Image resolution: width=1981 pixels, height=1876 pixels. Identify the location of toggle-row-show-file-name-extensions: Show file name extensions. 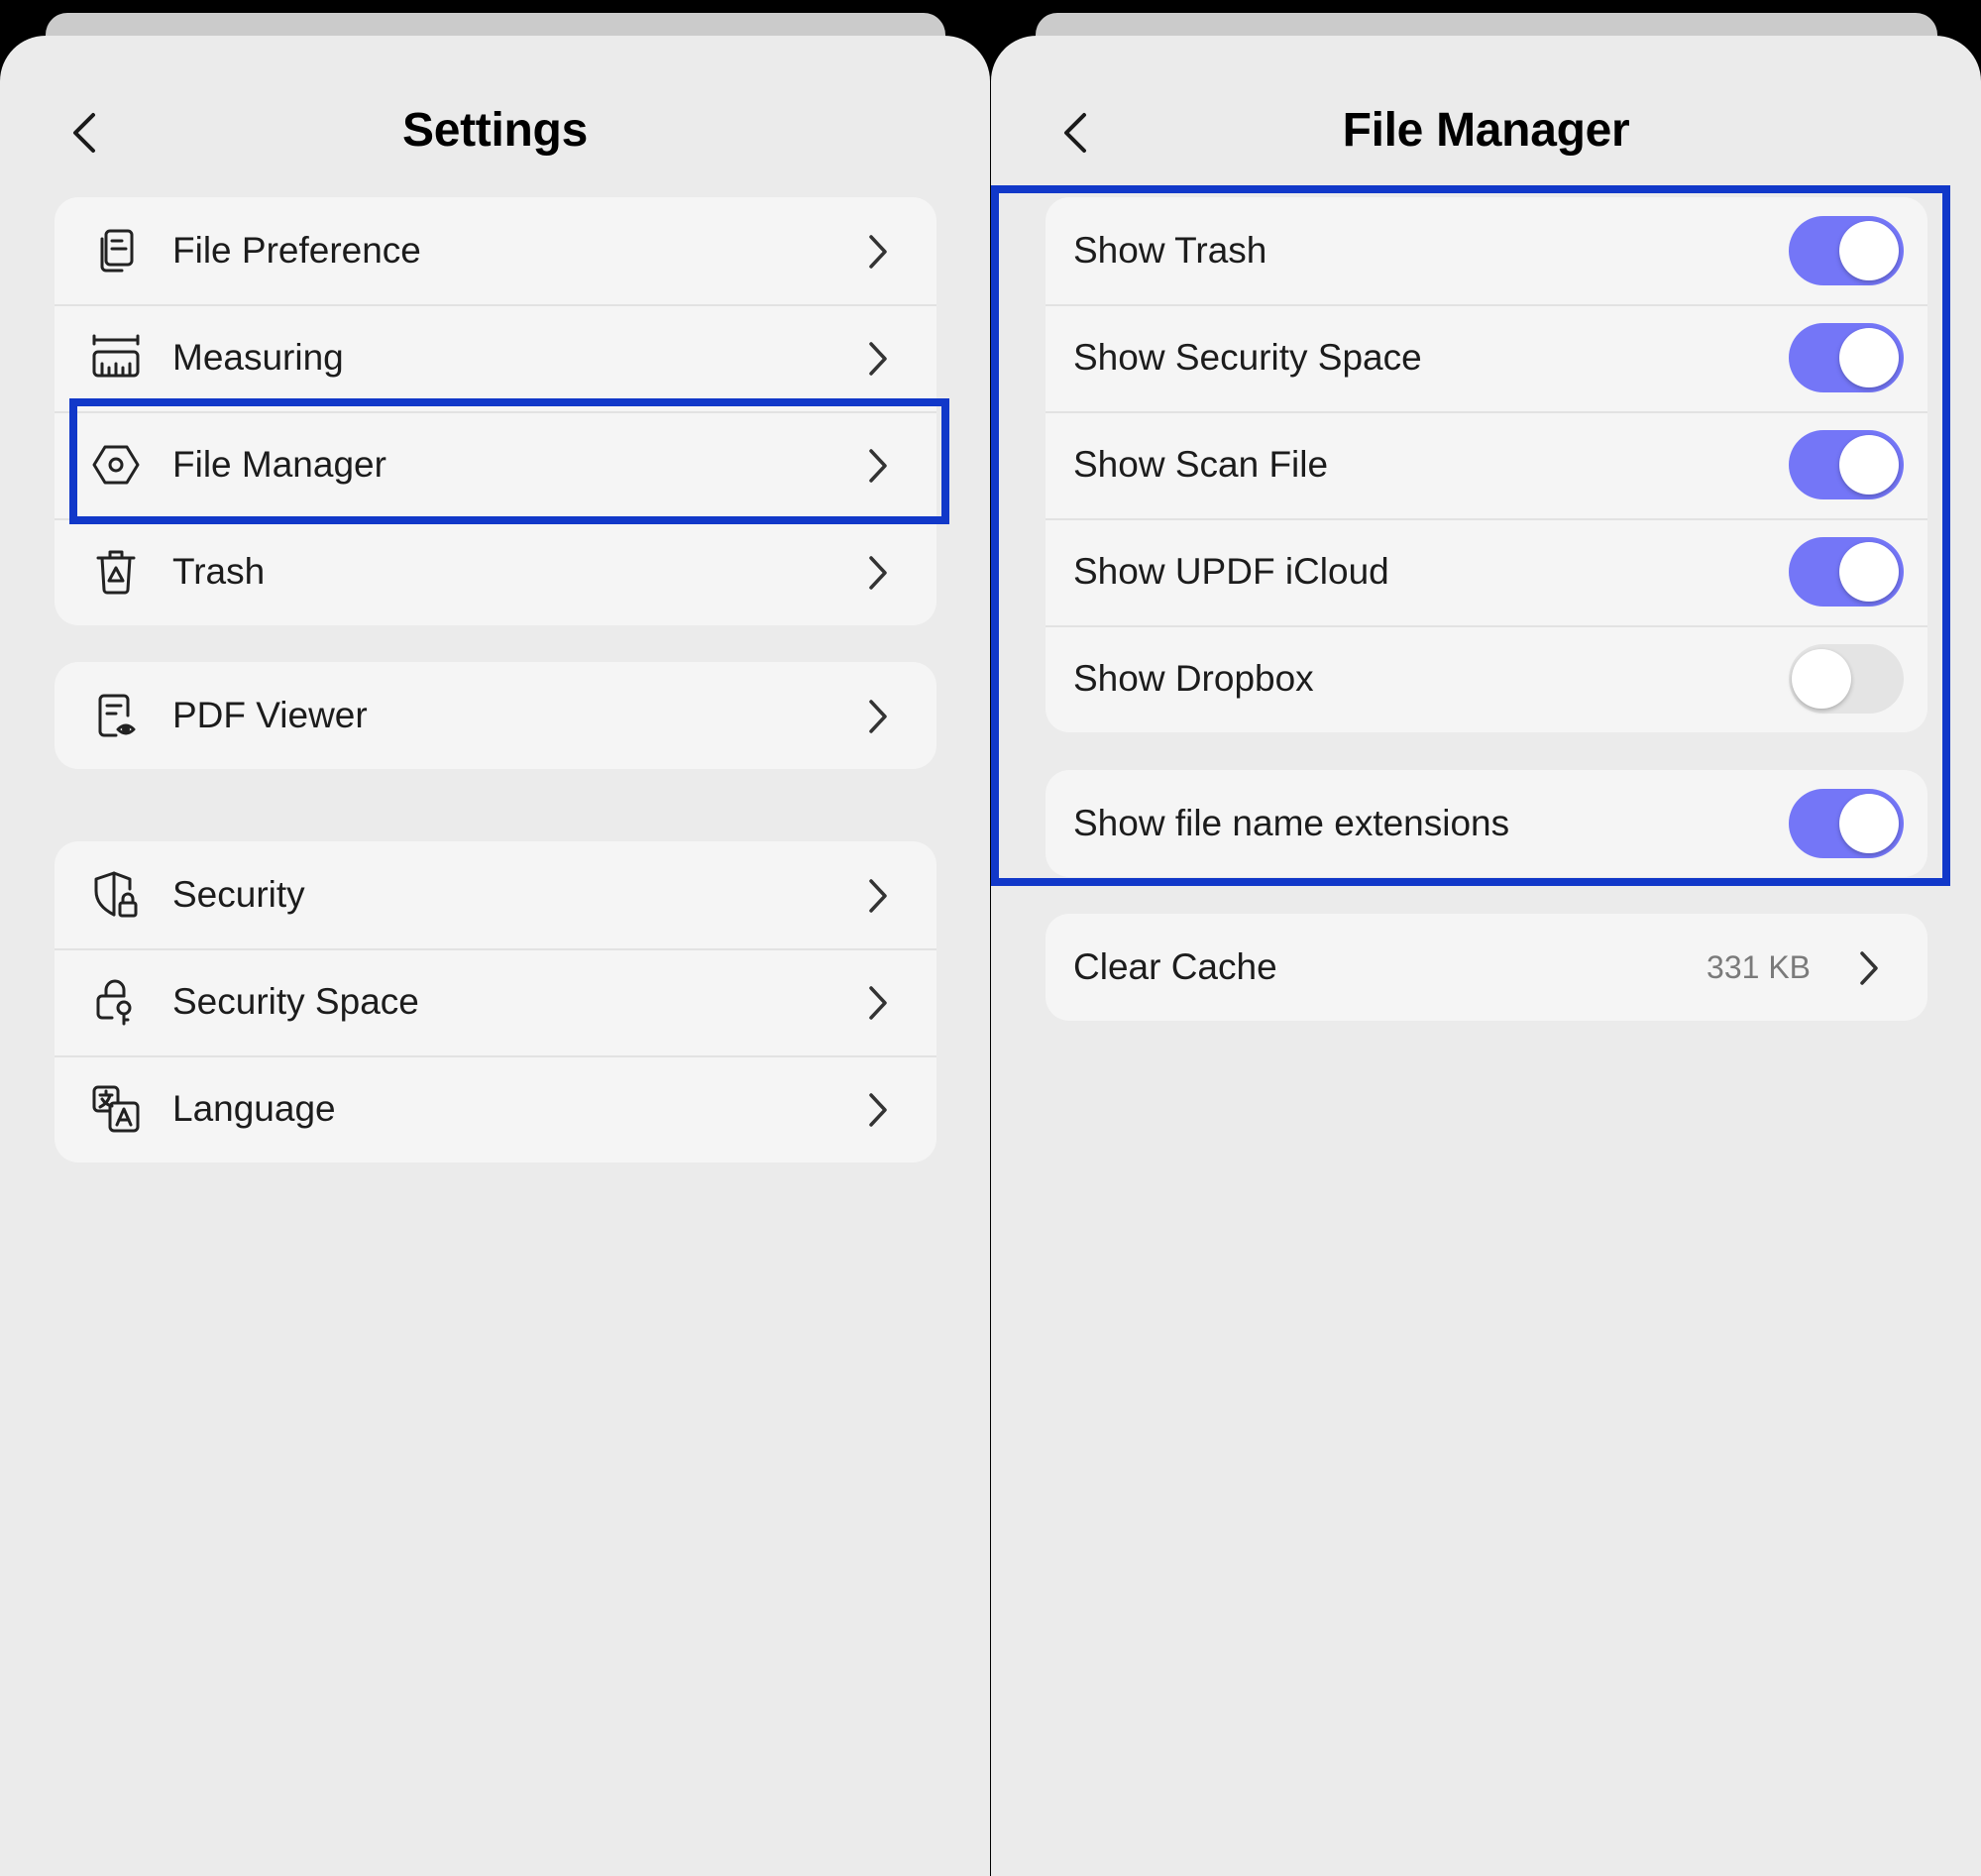
(1487, 824).